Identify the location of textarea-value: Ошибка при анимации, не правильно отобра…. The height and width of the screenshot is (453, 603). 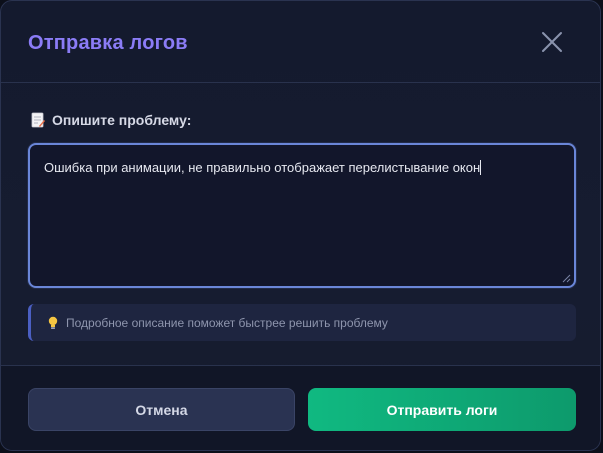
(262, 167).